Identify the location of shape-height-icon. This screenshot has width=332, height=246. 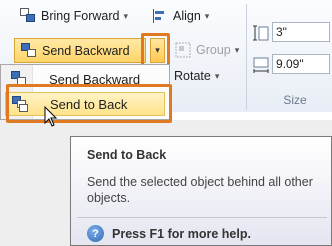
(261, 33).